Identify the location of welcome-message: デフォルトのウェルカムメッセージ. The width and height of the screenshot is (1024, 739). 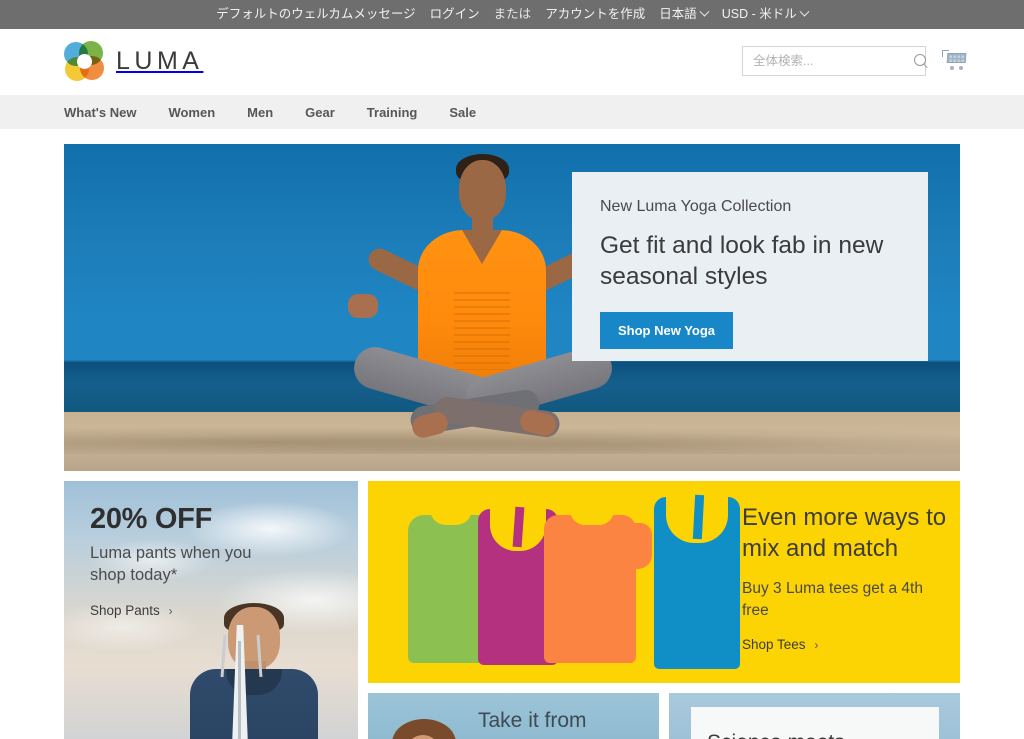
(316, 14).